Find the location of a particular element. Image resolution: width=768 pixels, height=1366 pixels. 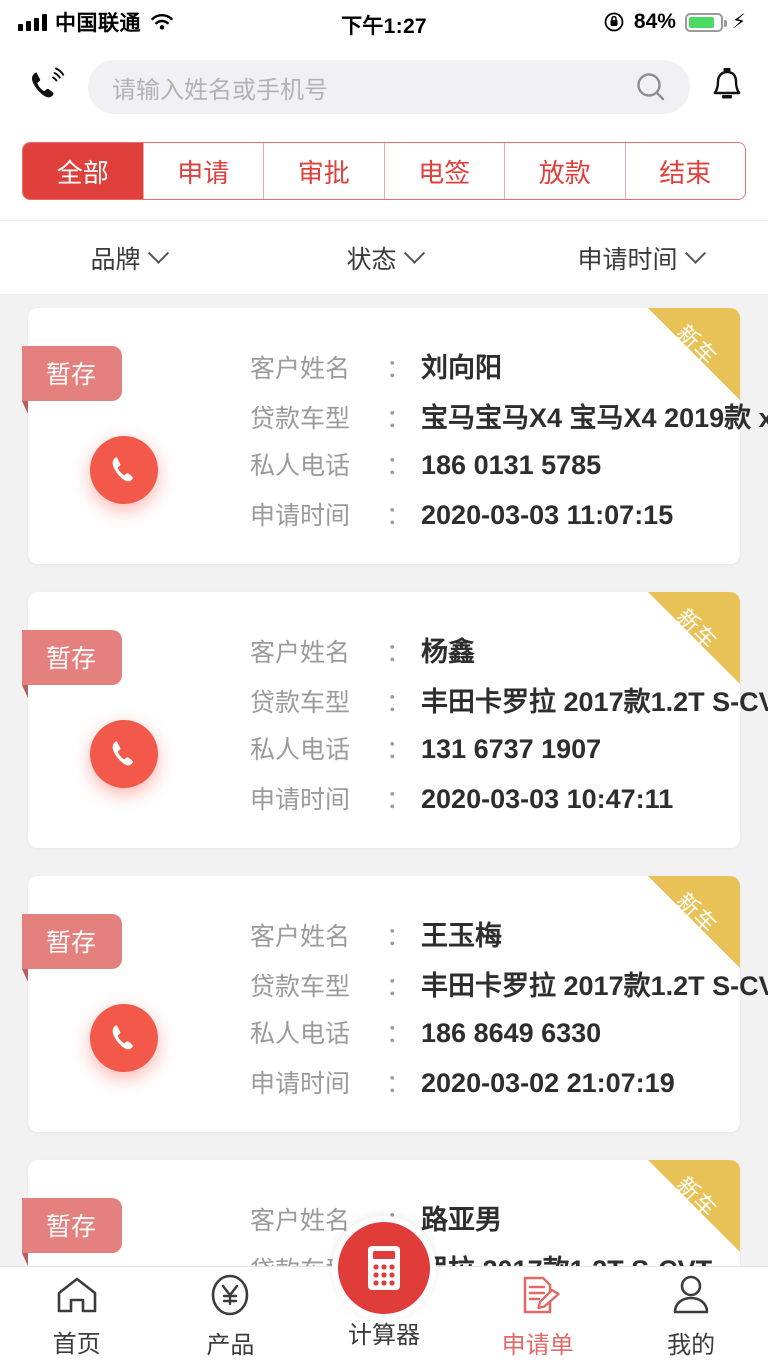

calculator-fab-label: 计算器 is located at coordinates (384, 1335).